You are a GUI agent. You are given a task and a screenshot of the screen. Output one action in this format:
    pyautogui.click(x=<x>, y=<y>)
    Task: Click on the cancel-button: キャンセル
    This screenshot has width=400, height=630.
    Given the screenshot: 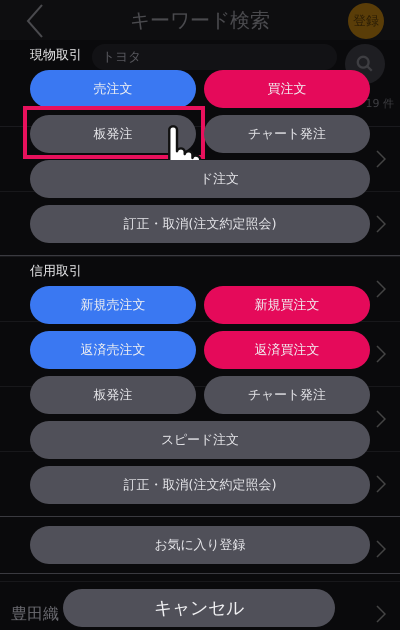 What is the action you would take?
    pyautogui.click(x=199, y=608)
    